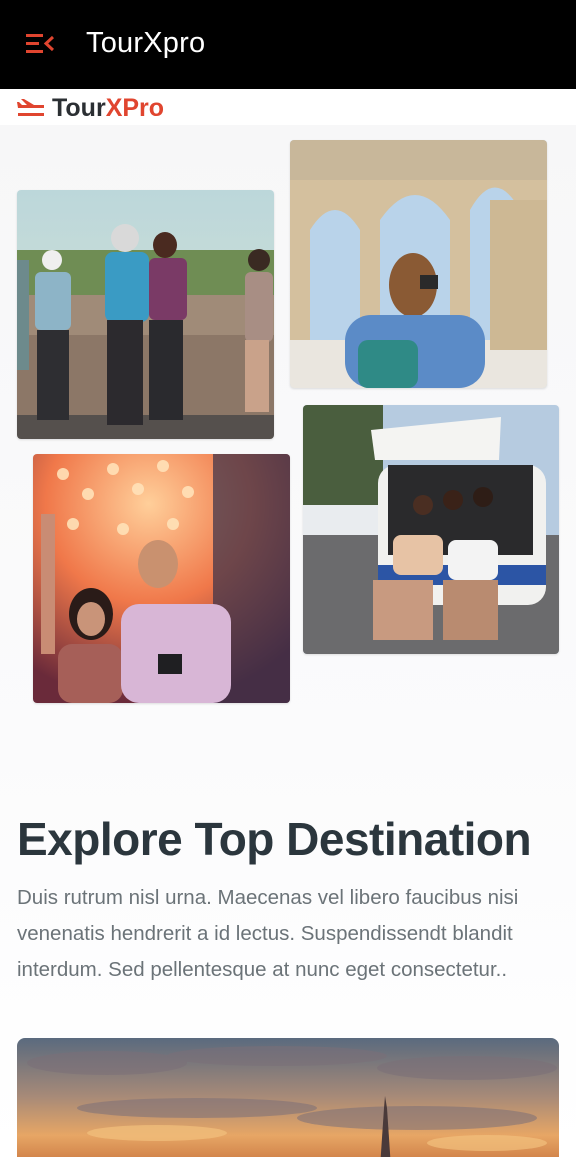  What do you see at coordinates (161, 578) in the screenshot?
I see `couple-under-lights` at bounding box center [161, 578].